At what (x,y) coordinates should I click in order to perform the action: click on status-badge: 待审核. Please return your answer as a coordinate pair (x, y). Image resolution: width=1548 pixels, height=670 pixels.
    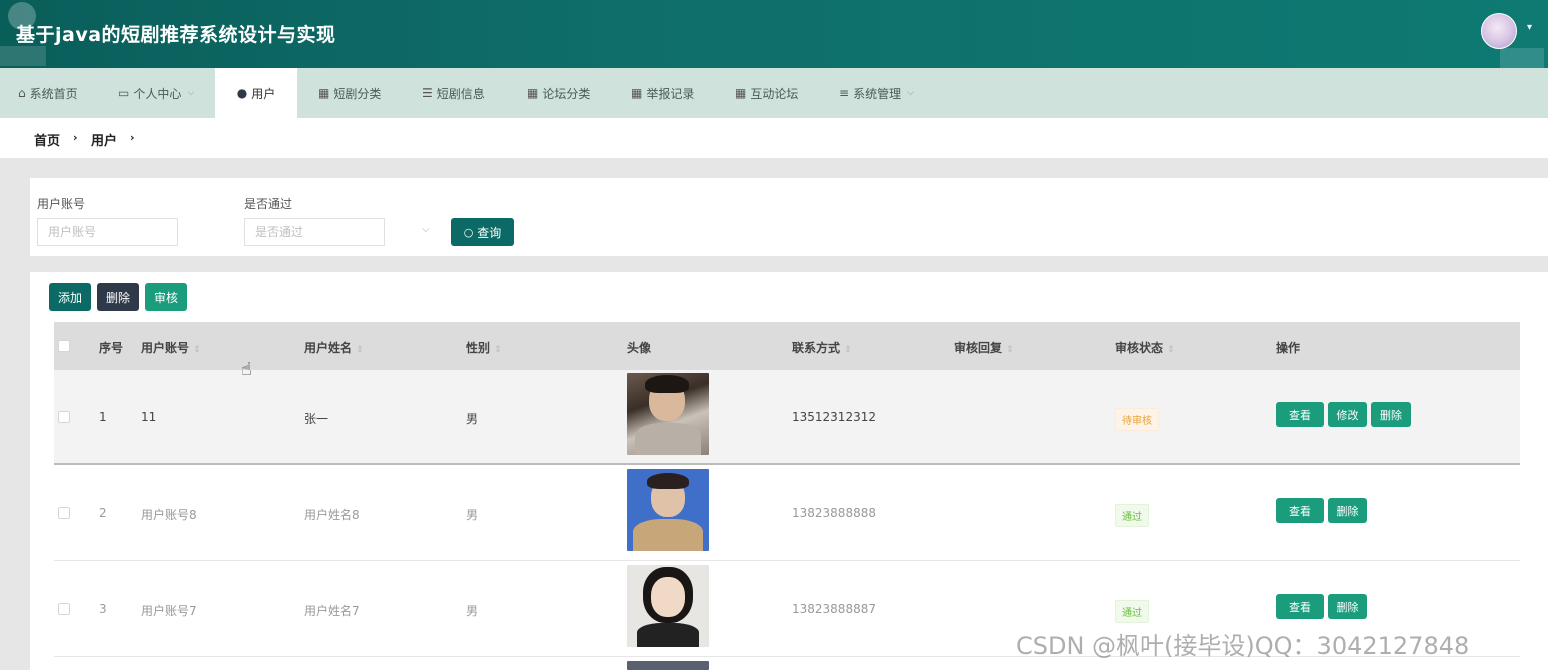
    Looking at the image, I should click on (1137, 419).